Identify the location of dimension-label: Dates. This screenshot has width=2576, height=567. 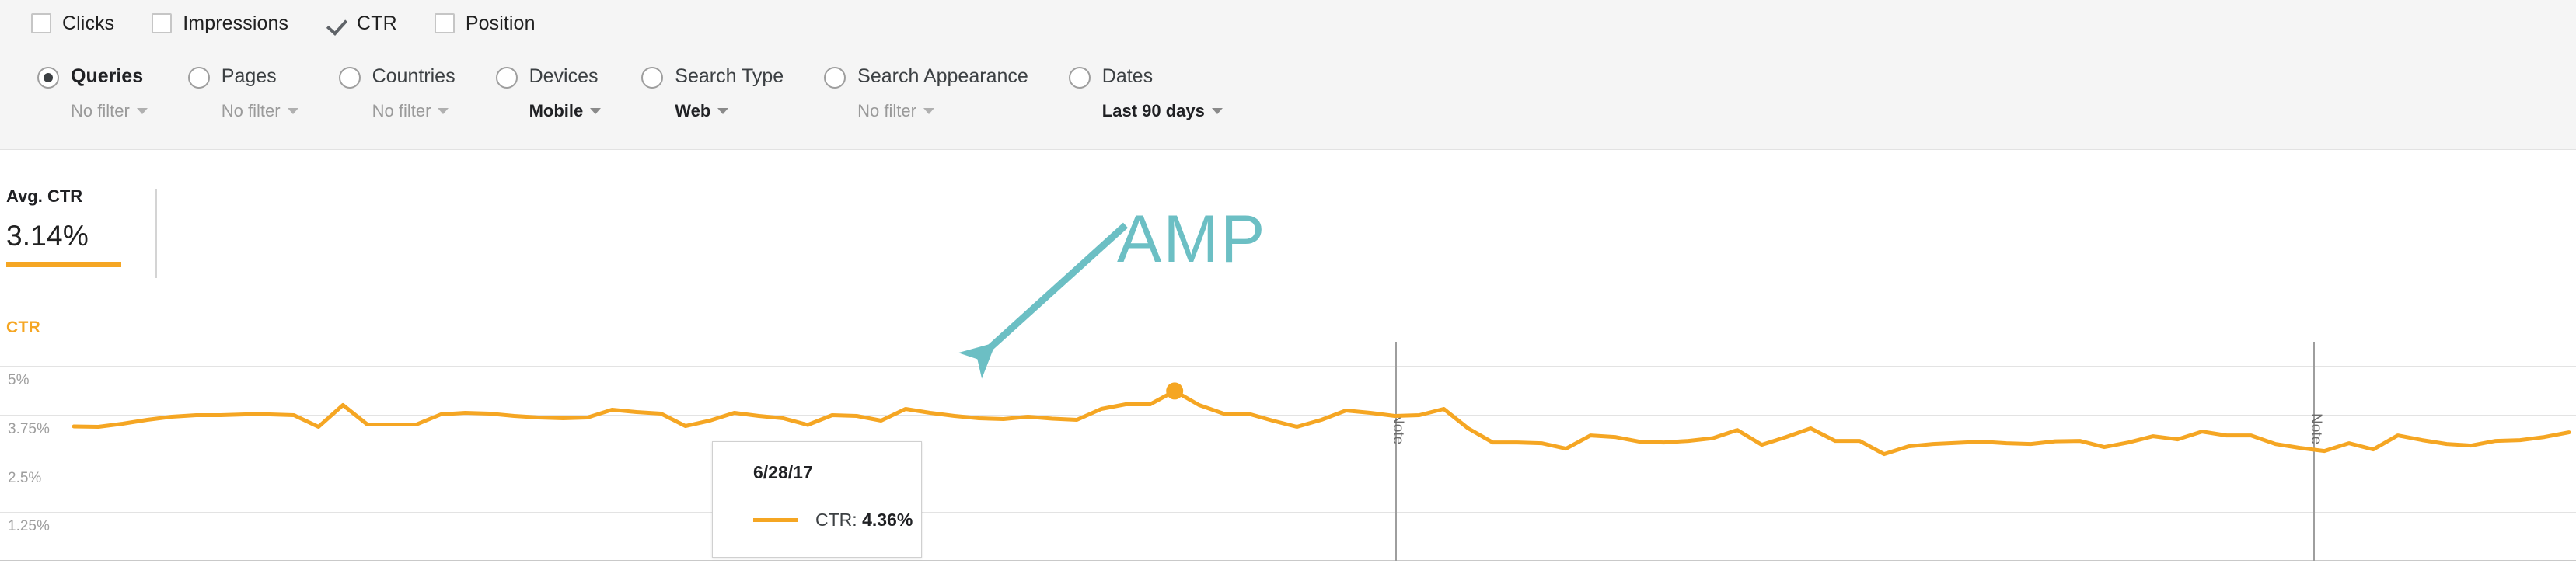
(1128, 76).